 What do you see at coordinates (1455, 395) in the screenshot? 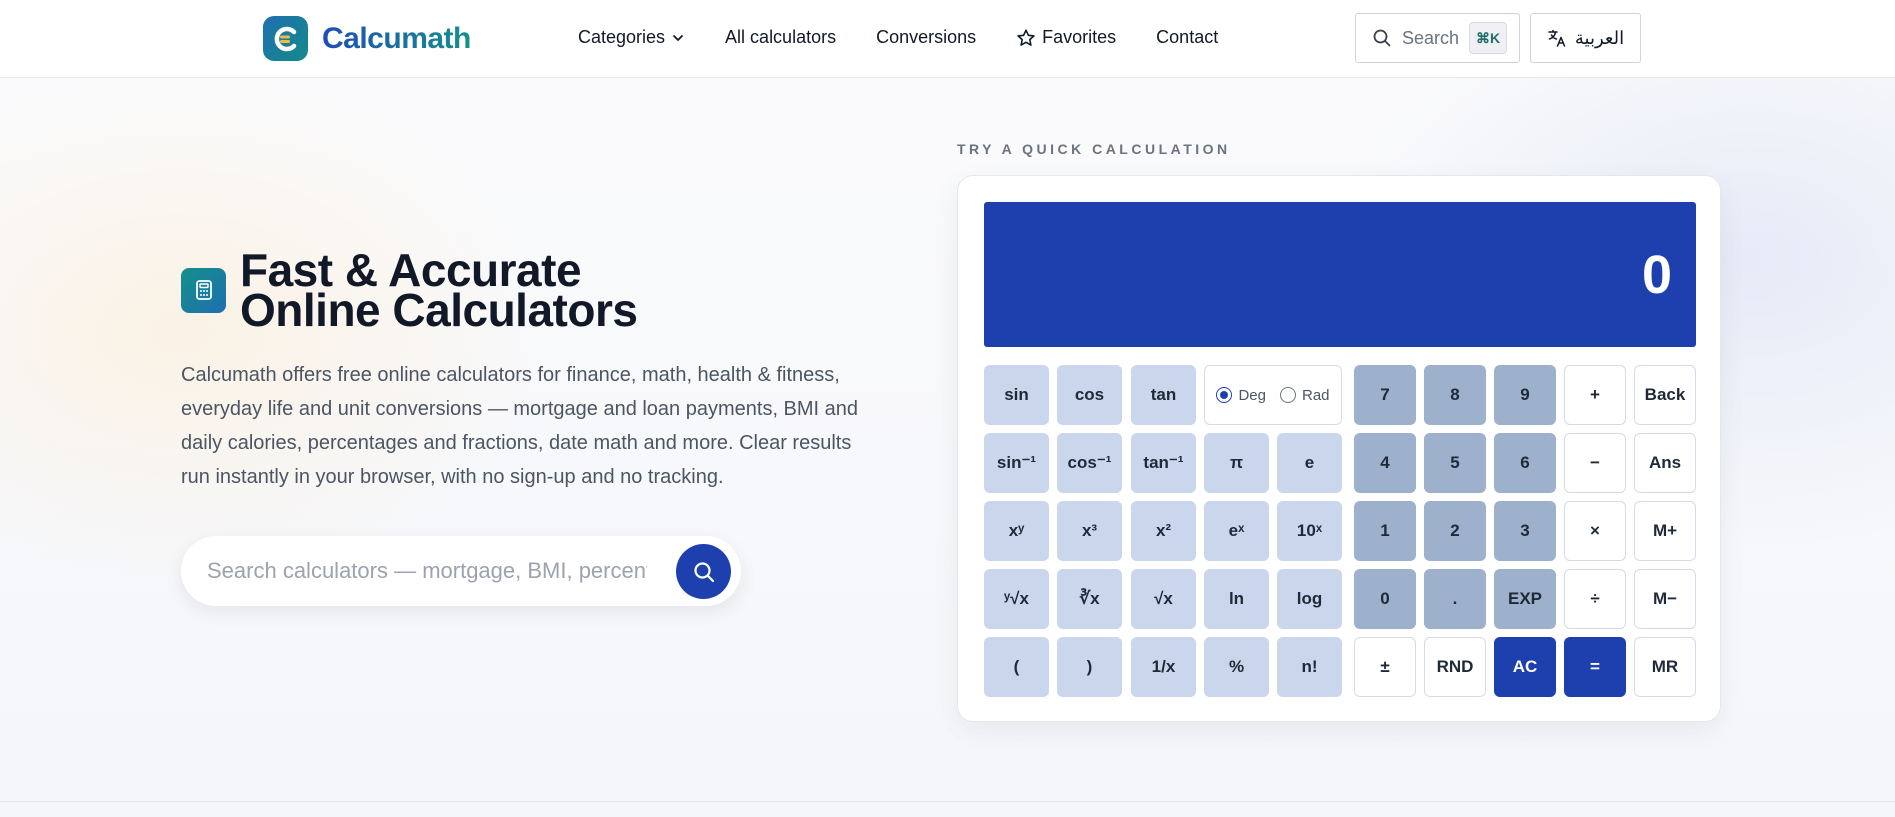
I see `key-8: 8` at bounding box center [1455, 395].